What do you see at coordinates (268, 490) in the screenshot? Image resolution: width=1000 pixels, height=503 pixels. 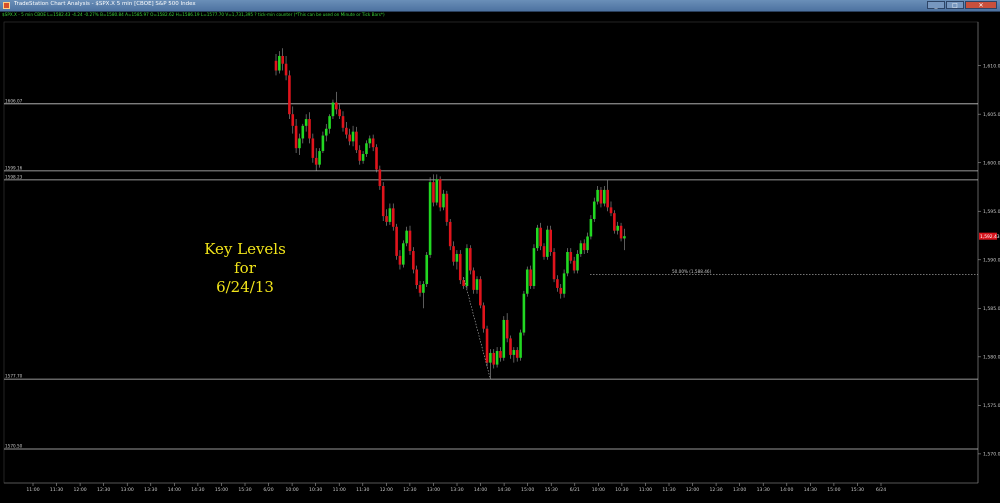 I see `x-tick-label: 6/20` at bounding box center [268, 490].